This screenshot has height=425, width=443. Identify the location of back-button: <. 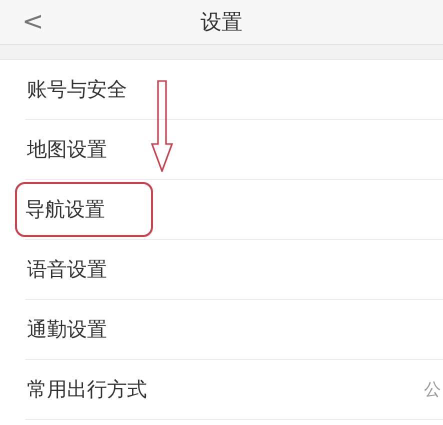
(30, 22).